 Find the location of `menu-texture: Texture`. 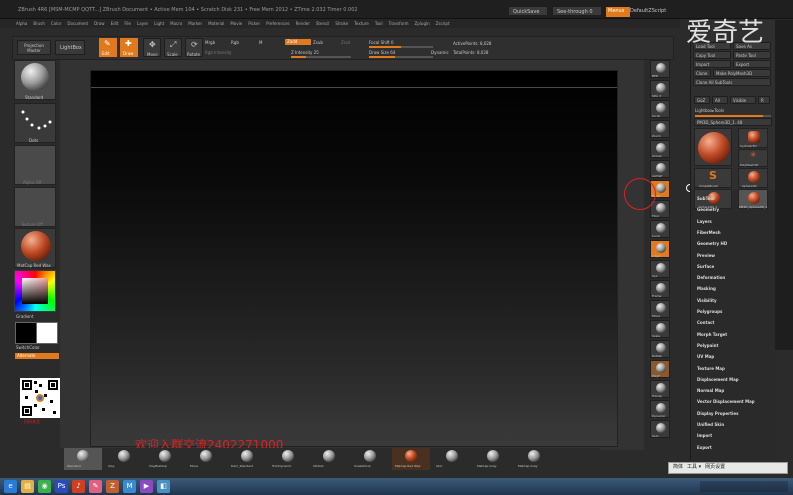

menu-texture: Texture is located at coordinates (361, 23).